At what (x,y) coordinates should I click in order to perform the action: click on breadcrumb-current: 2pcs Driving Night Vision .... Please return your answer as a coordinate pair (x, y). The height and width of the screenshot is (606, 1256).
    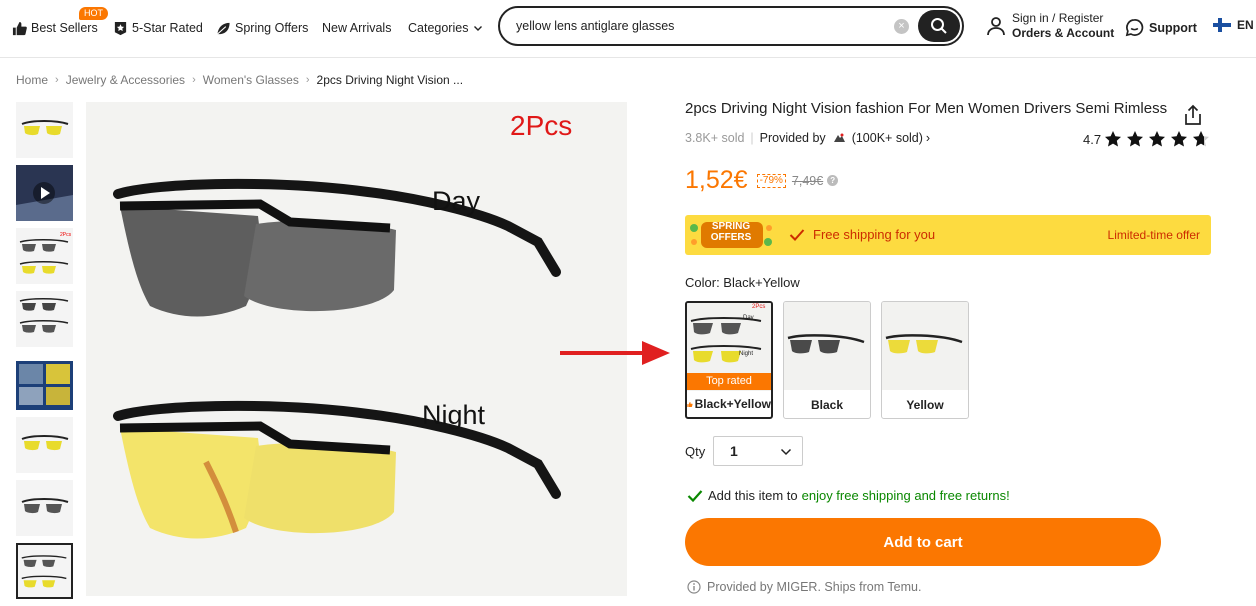
    Looking at the image, I should click on (390, 80).